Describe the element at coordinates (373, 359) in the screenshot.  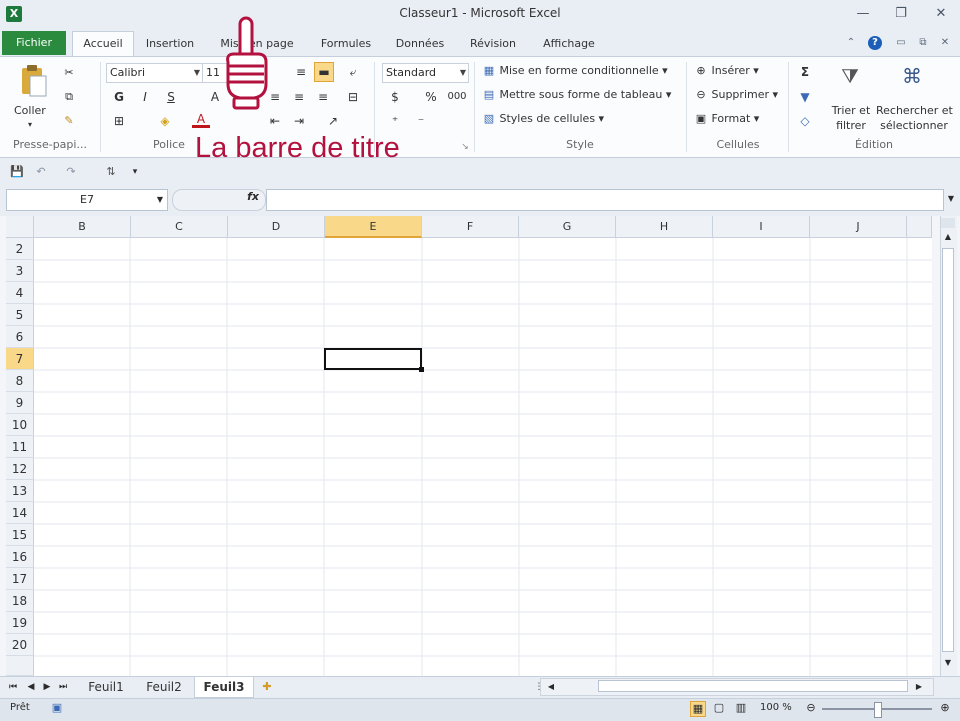
I see `active-cell-e7` at that location.